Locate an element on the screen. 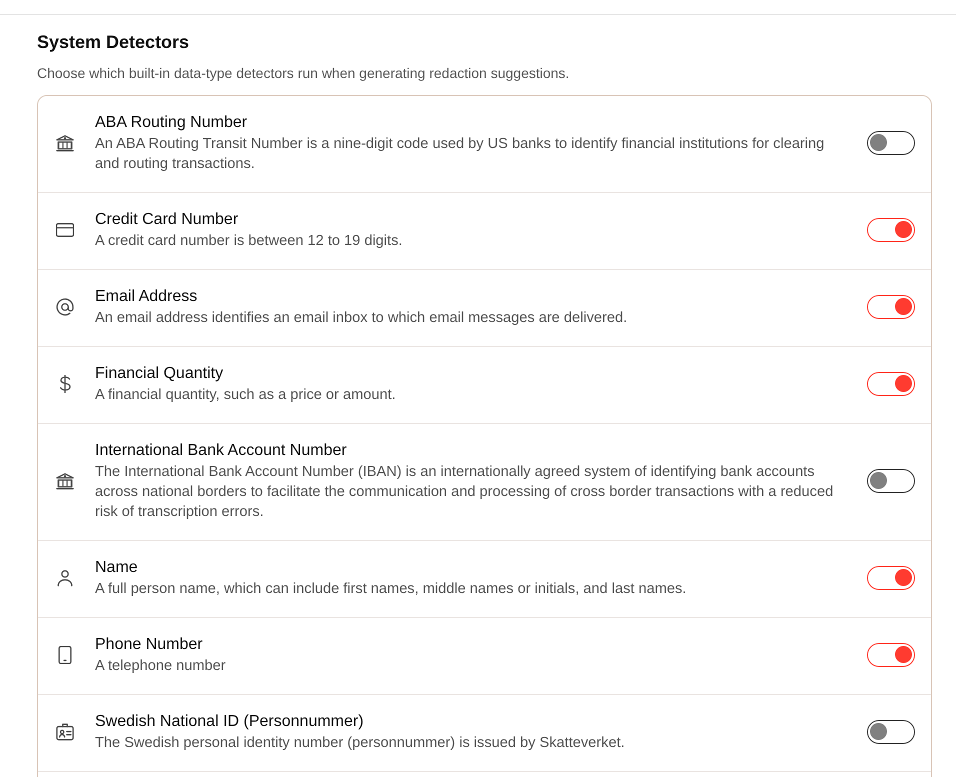  detector-name: Swedish National ID (Personnummer) is located at coordinates (229, 722).